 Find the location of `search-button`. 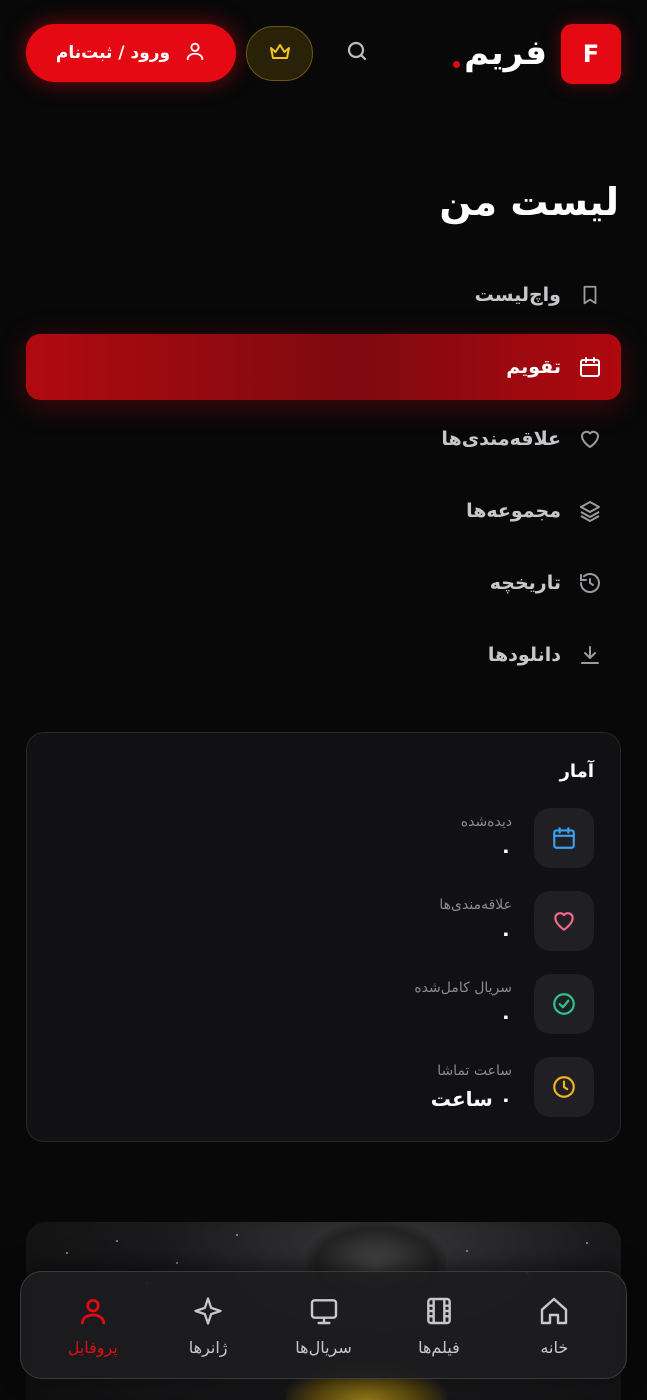

search-button is located at coordinates (357, 53).